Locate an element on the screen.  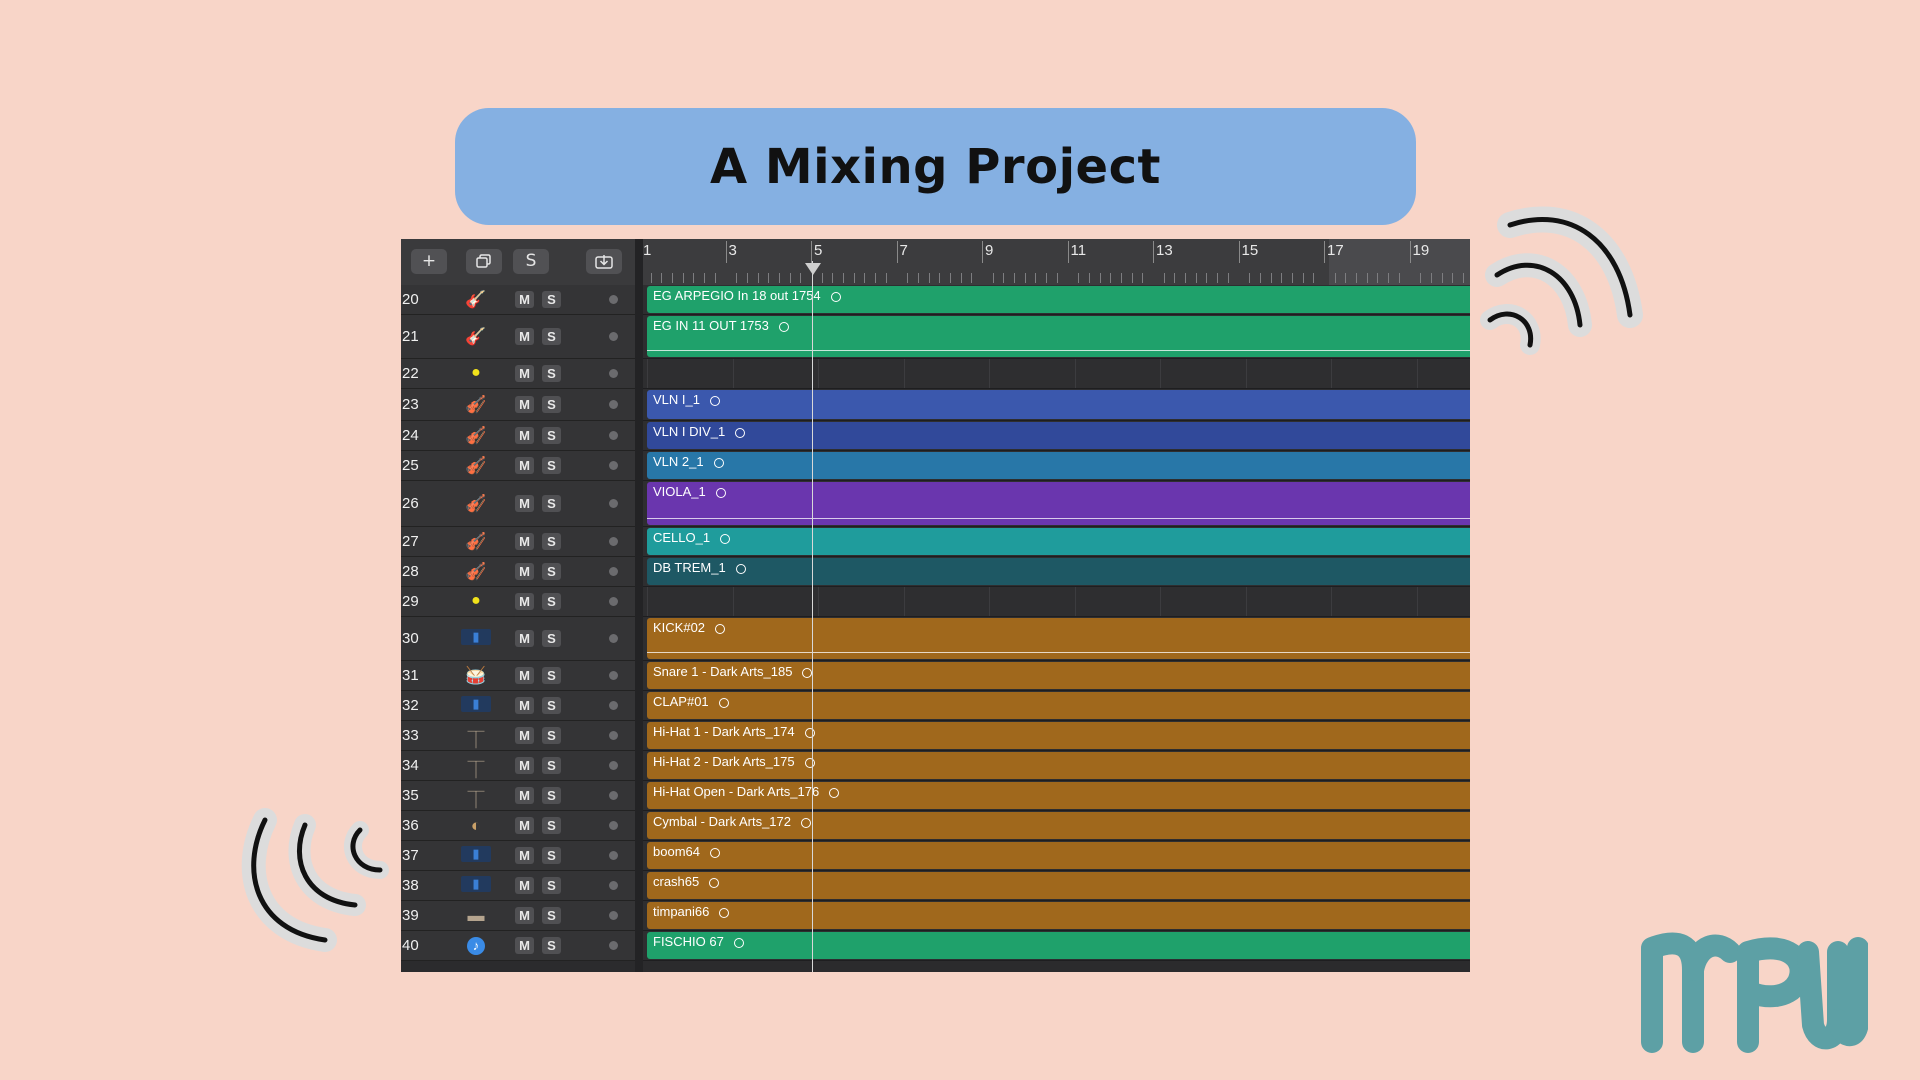
track-lane: DB TREM_1 is located at coordinates (1056, 572).